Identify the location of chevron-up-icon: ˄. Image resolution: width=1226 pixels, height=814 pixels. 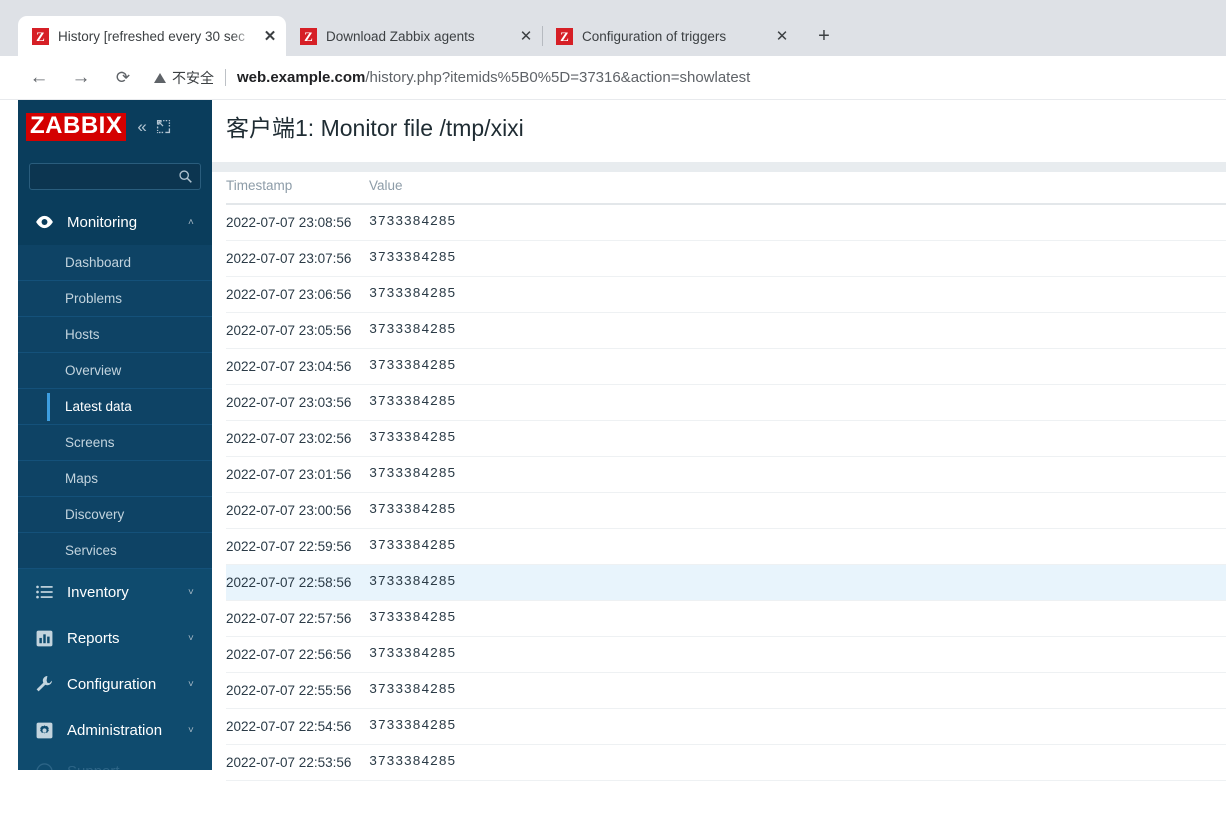
(191, 222).